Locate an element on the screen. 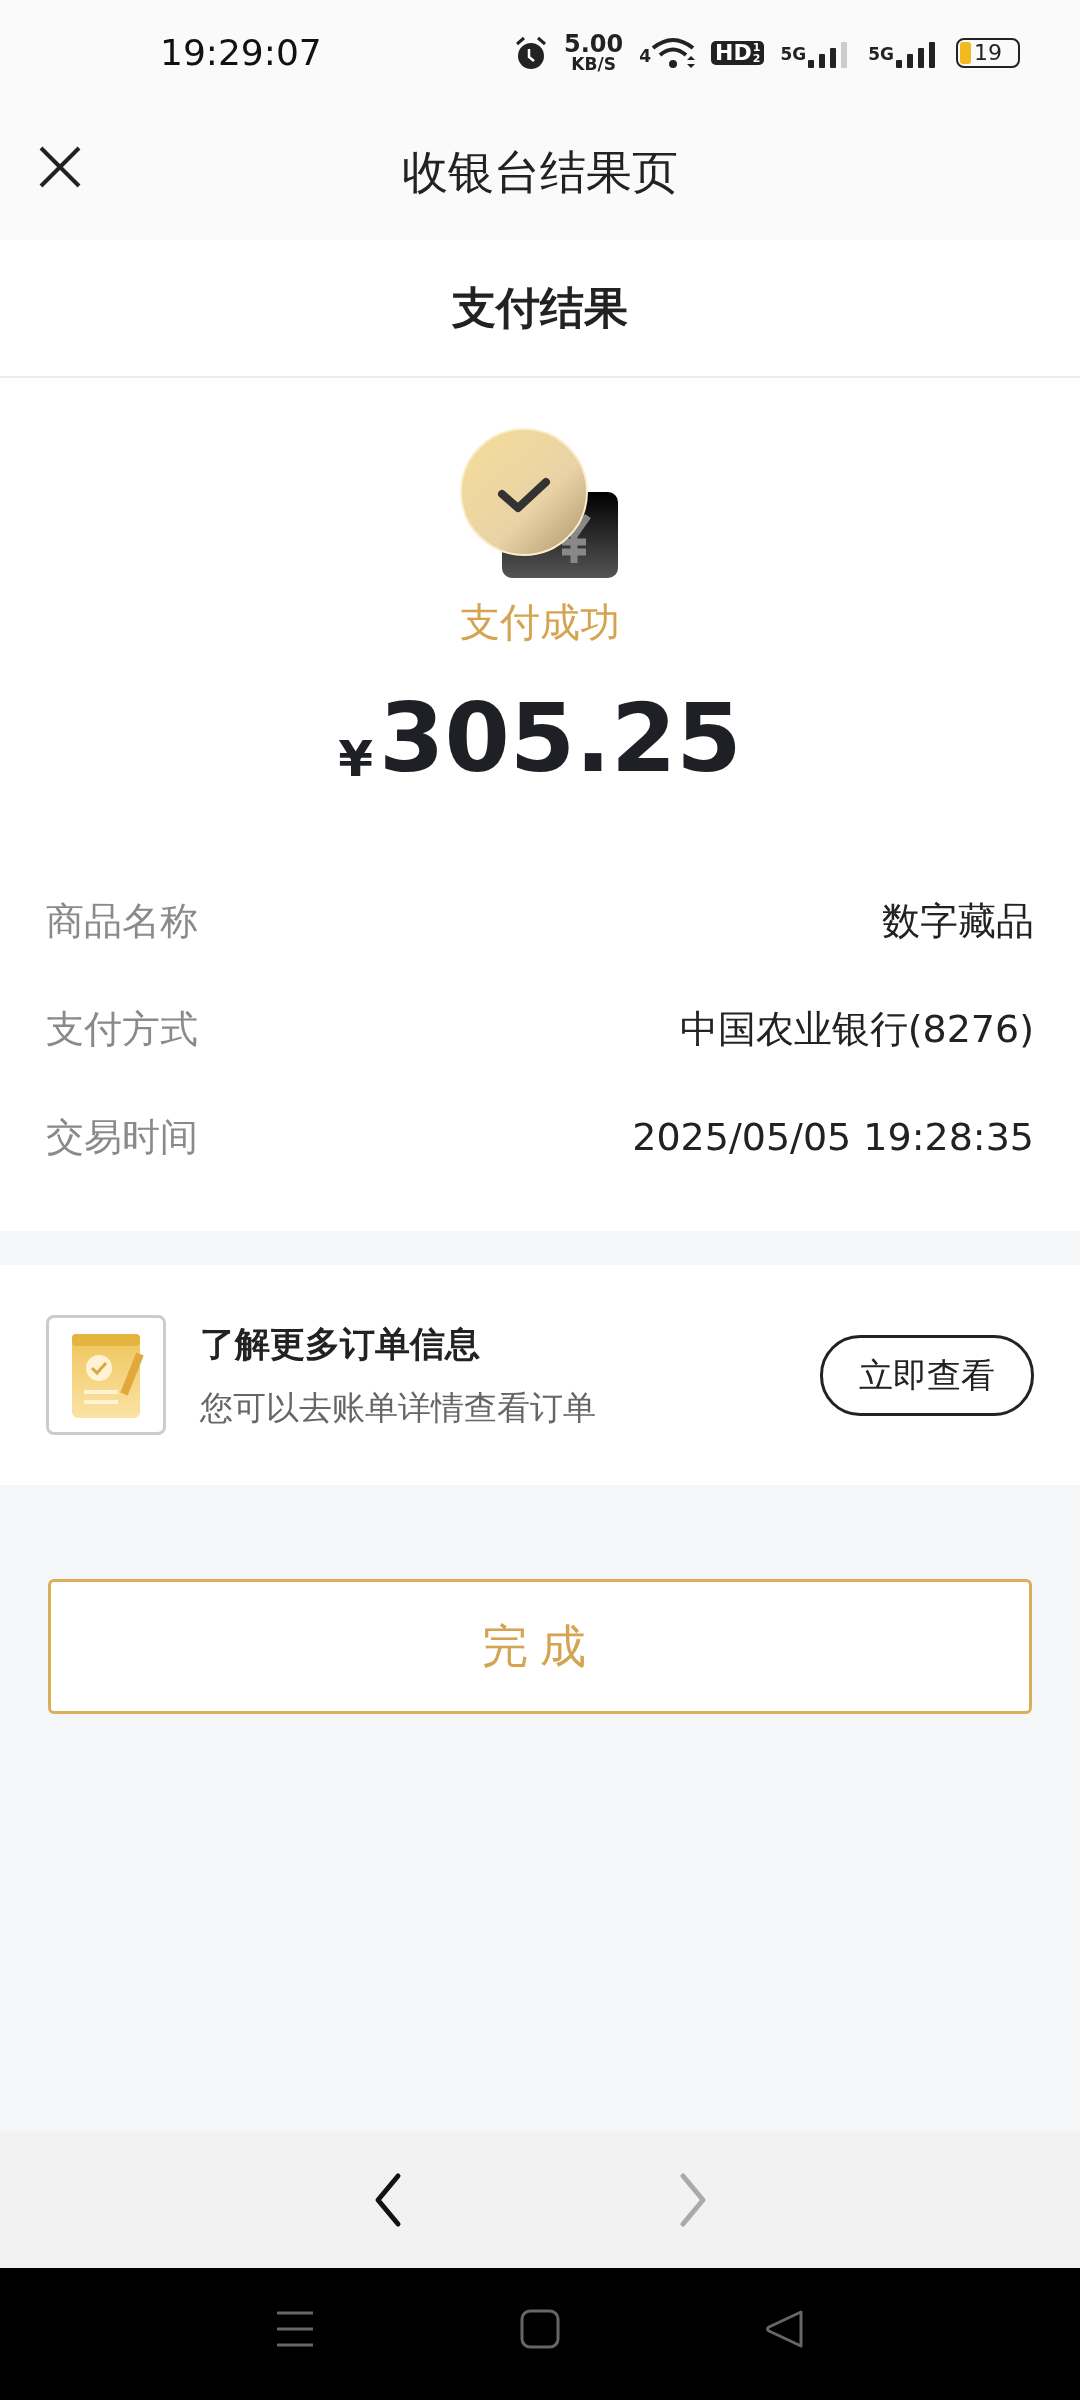  order-info-title: 了解更多订单信息 is located at coordinates (340, 1344).